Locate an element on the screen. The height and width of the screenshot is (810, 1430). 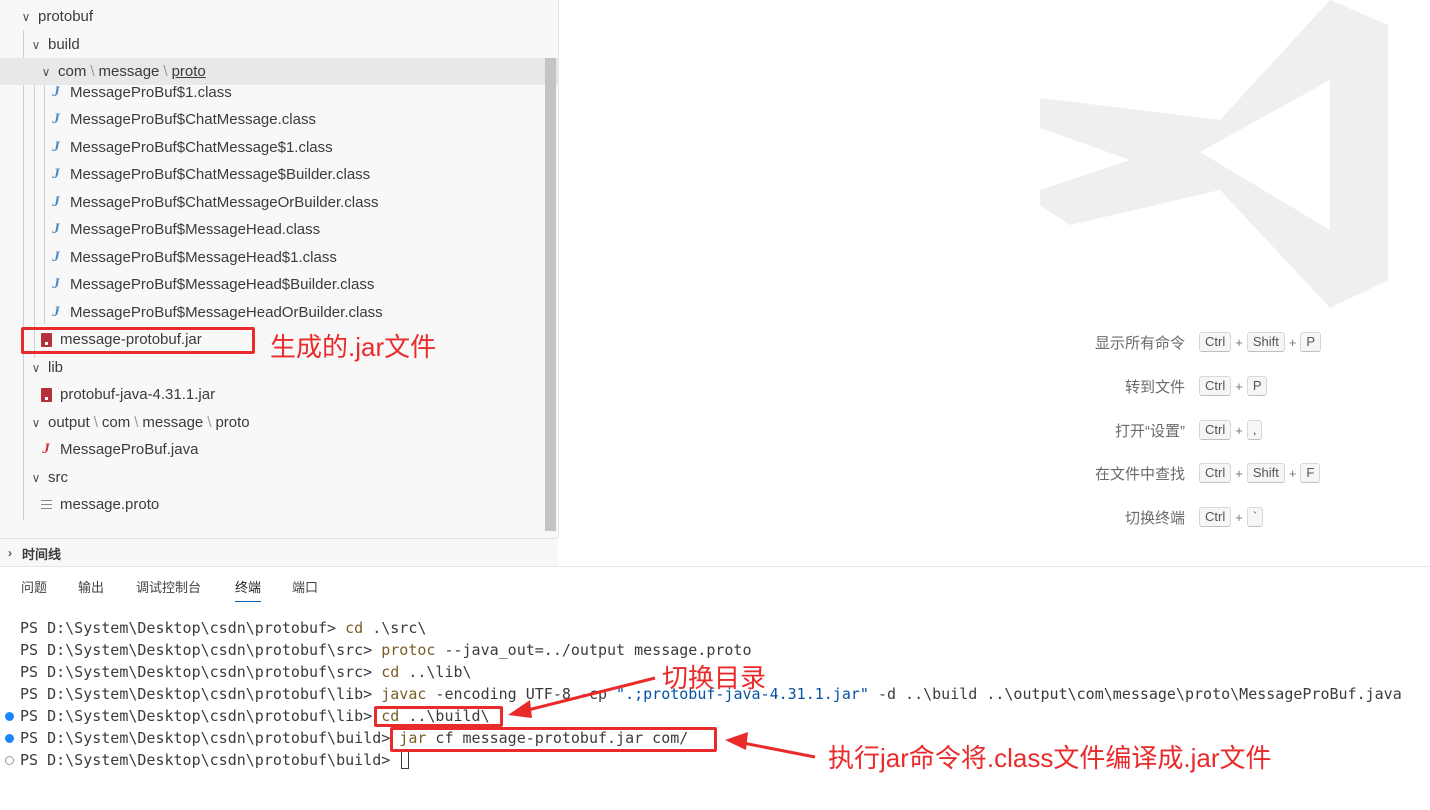
file-label: MessageProBuf$ChatMessage$Builder.class is located at coordinates (220, 174).